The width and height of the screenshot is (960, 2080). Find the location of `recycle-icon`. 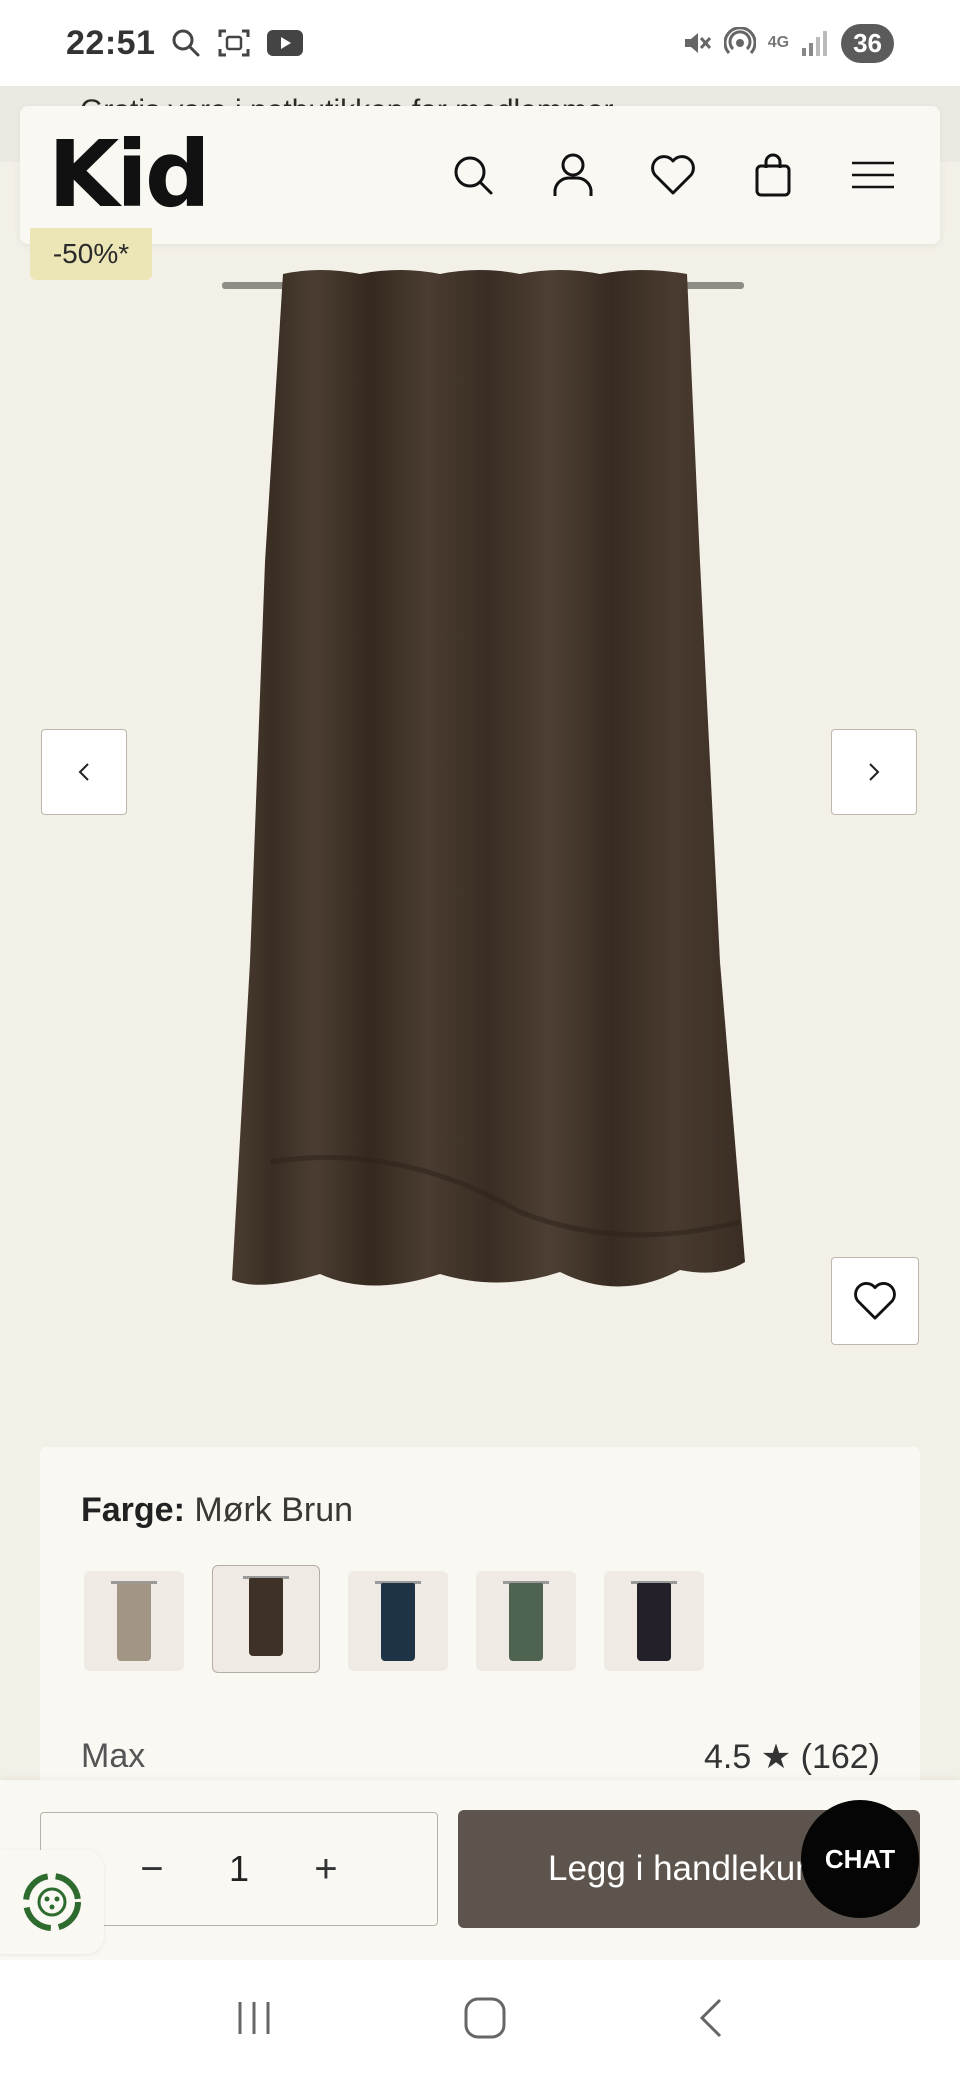

recycle-icon is located at coordinates (52, 1902).